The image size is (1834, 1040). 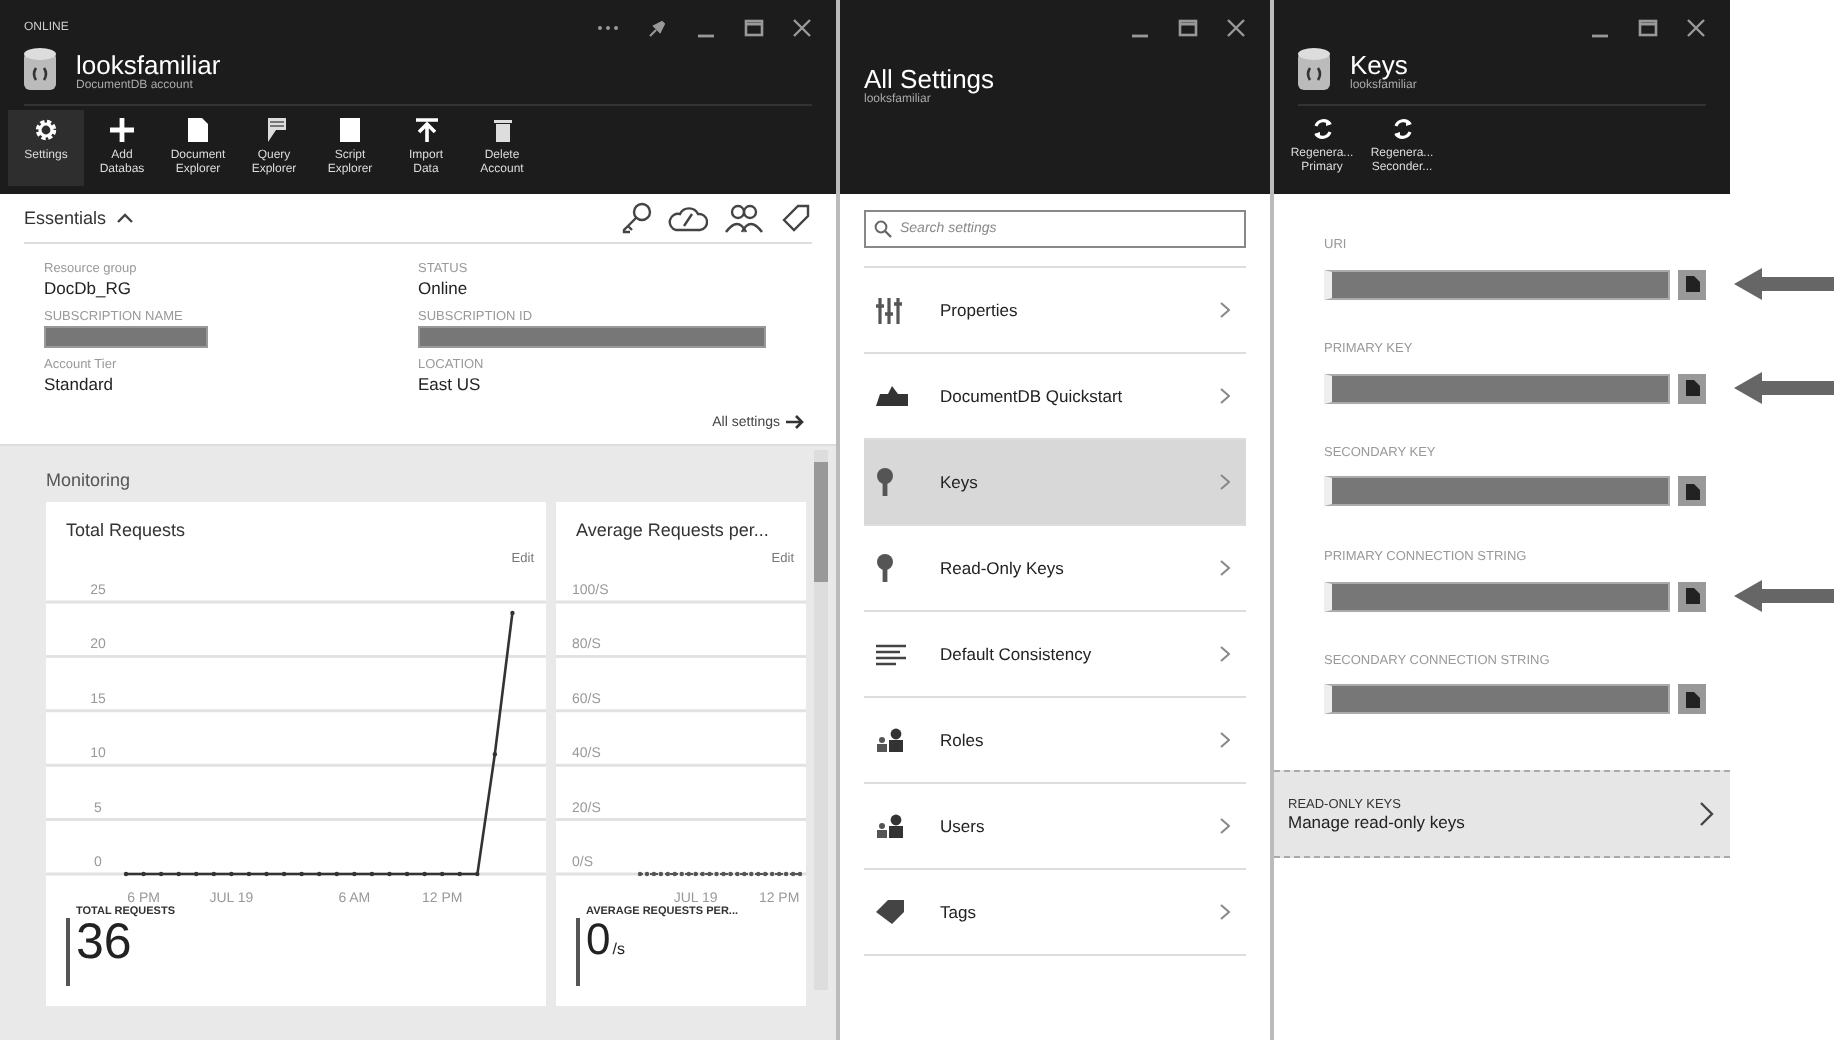 I want to click on arrow-icon, so click(x=795, y=422).